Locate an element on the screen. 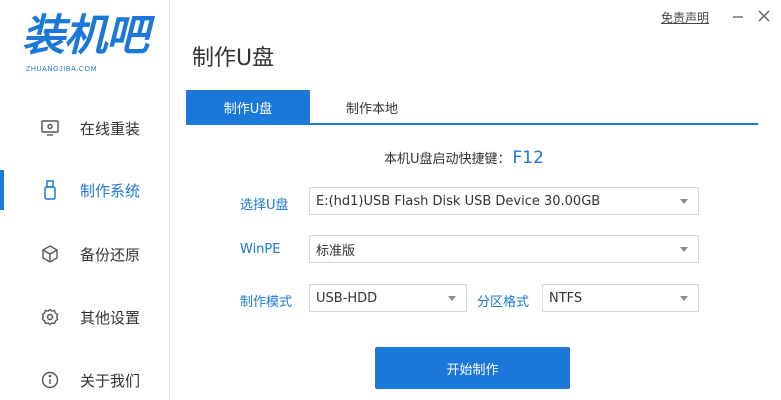 The width and height of the screenshot is (781, 400). sidebar-item-other-settings: 其他设置 is located at coordinates (85, 317).